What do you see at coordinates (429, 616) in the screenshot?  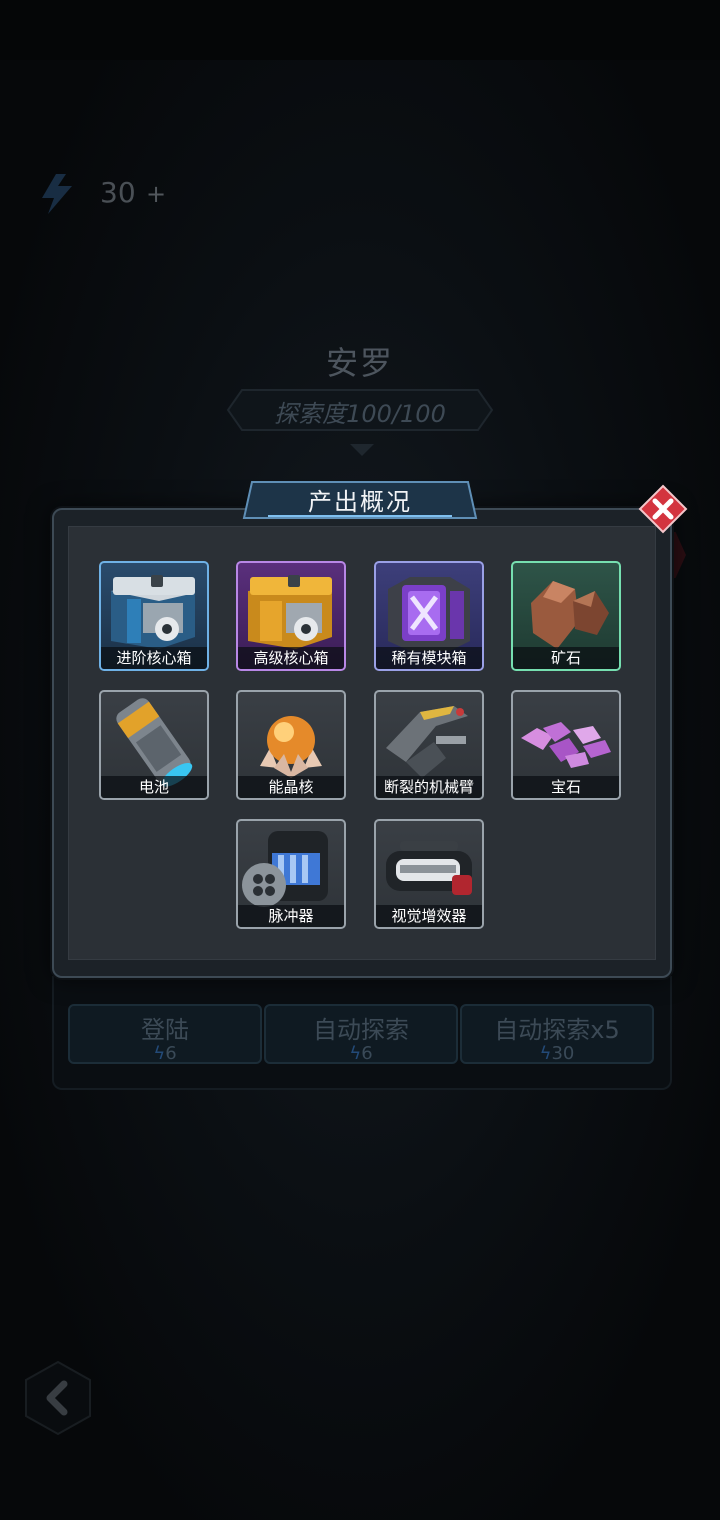 I see `item-rare-module-box: 稀有模块箱` at bounding box center [429, 616].